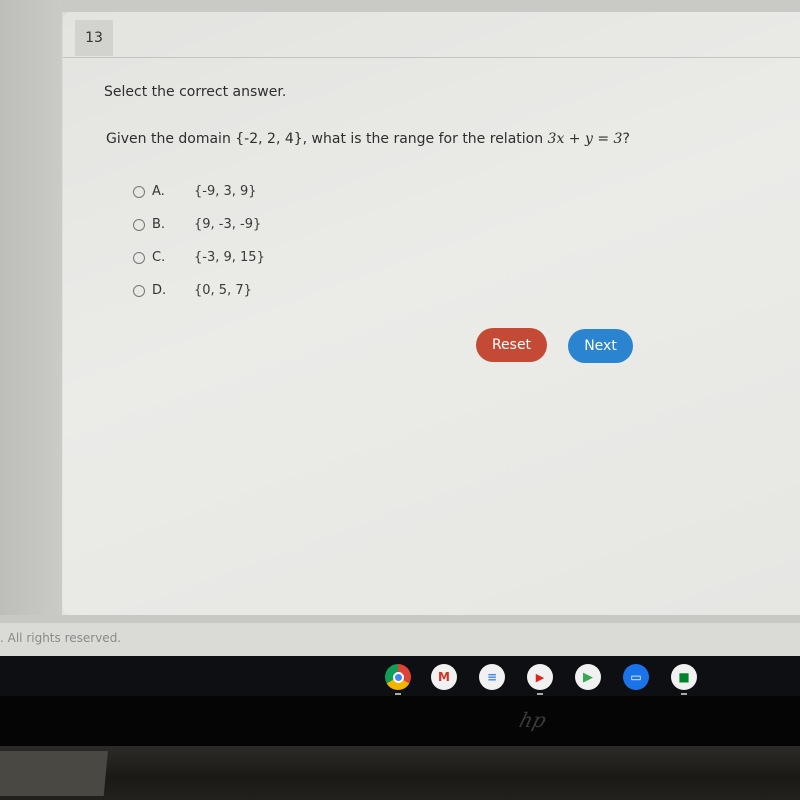 The image size is (800, 800). I want to click on laptop-hinge, so click(54, 773).